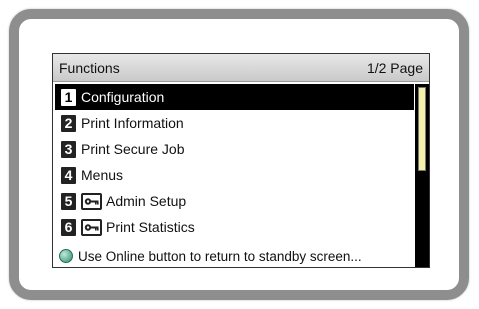  I want to click on scrollbar-thumb, so click(422, 129).